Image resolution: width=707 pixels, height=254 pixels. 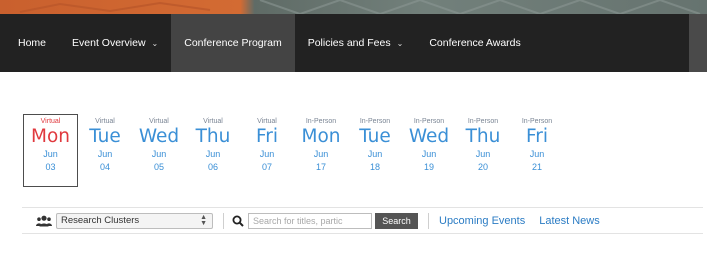 I want to click on day-tab: Virtual Wed Jun 05, so click(x=159, y=151).